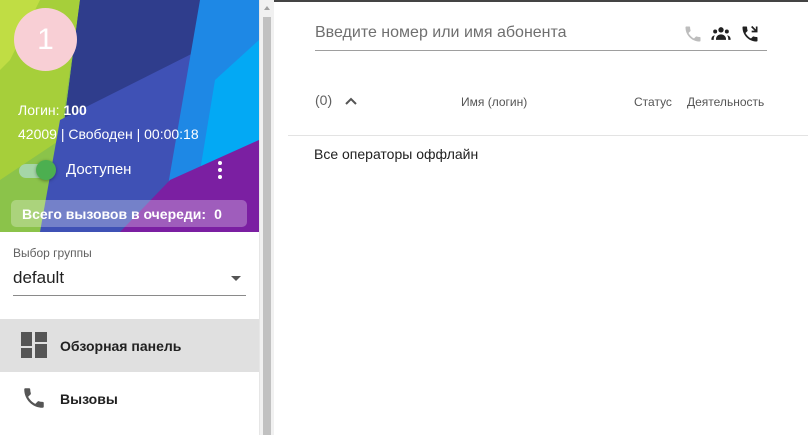 Image resolution: width=808 pixels, height=435 pixels. I want to click on chevron-up-icon, so click(351, 101).